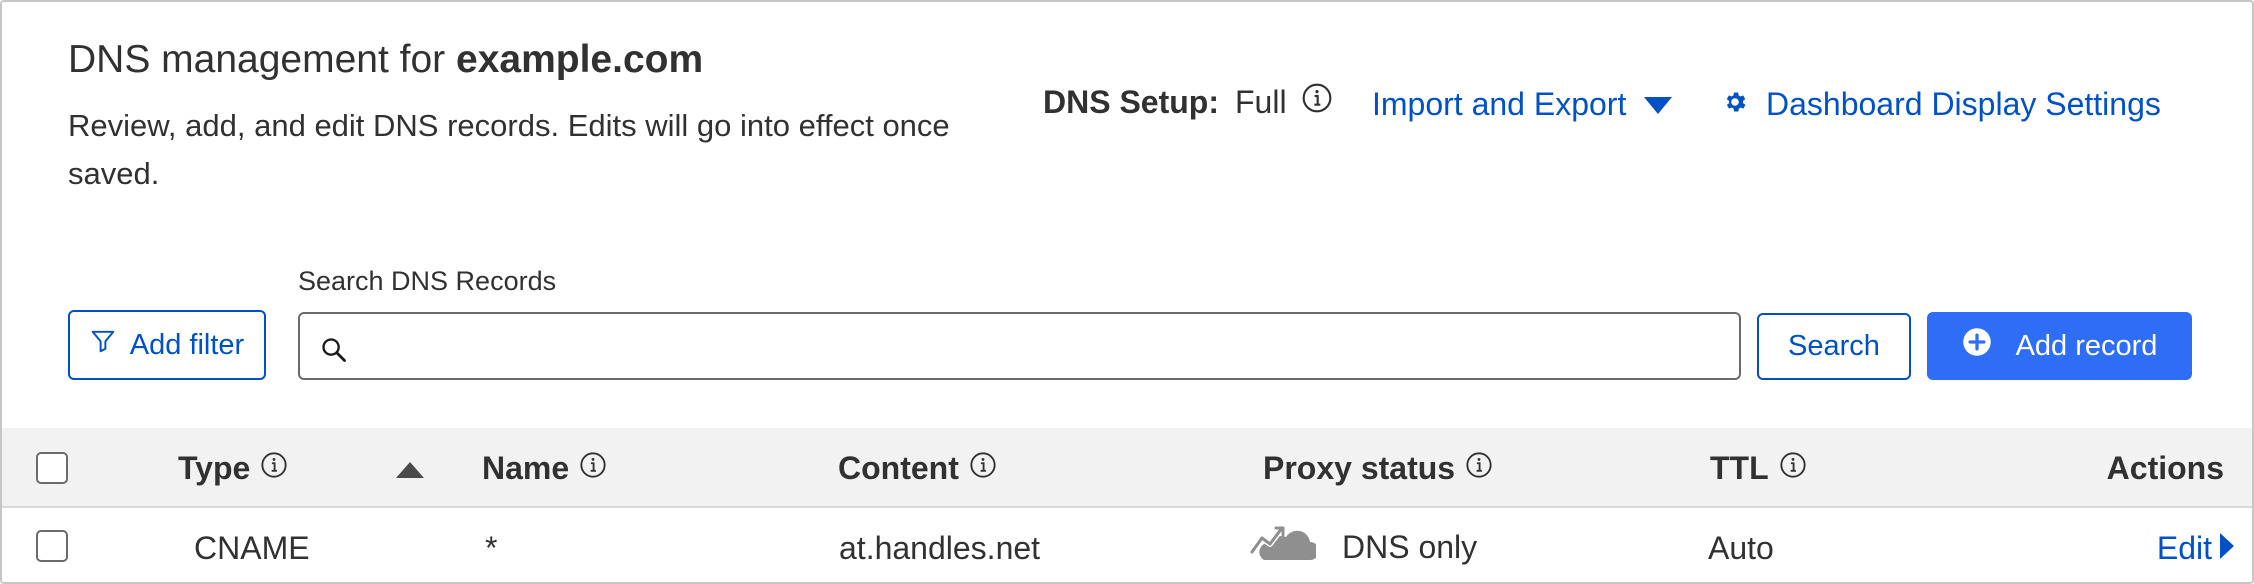 This screenshot has width=2254, height=584. I want to click on dns-setup-status: DNS Setup: Full, so click(1188, 102).